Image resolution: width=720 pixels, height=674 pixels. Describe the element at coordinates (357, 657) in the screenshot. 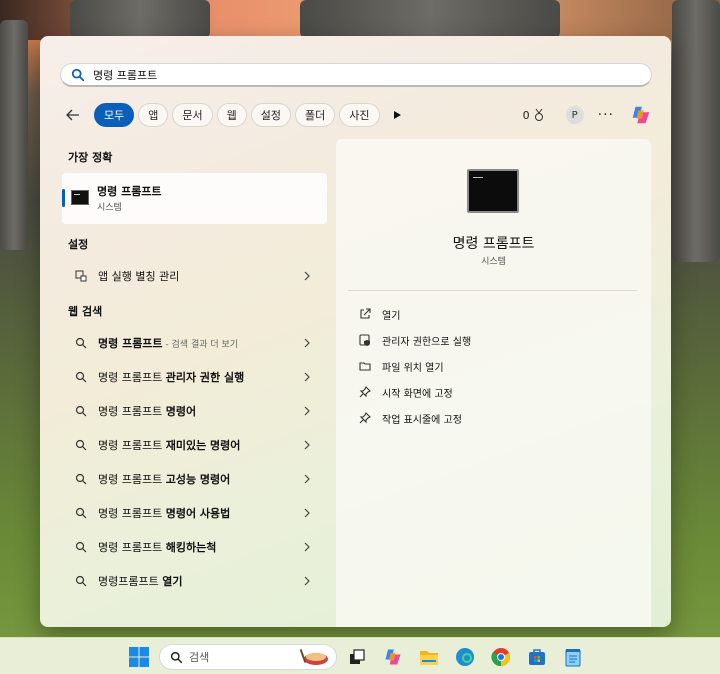

I see `task-view-icon` at that location.